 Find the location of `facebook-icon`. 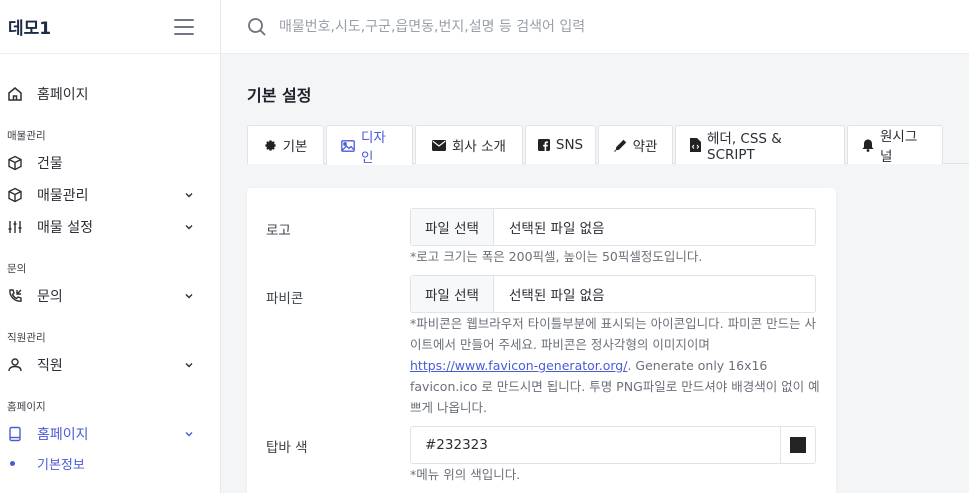

facebook-icon is located at coordinates (543, 145).